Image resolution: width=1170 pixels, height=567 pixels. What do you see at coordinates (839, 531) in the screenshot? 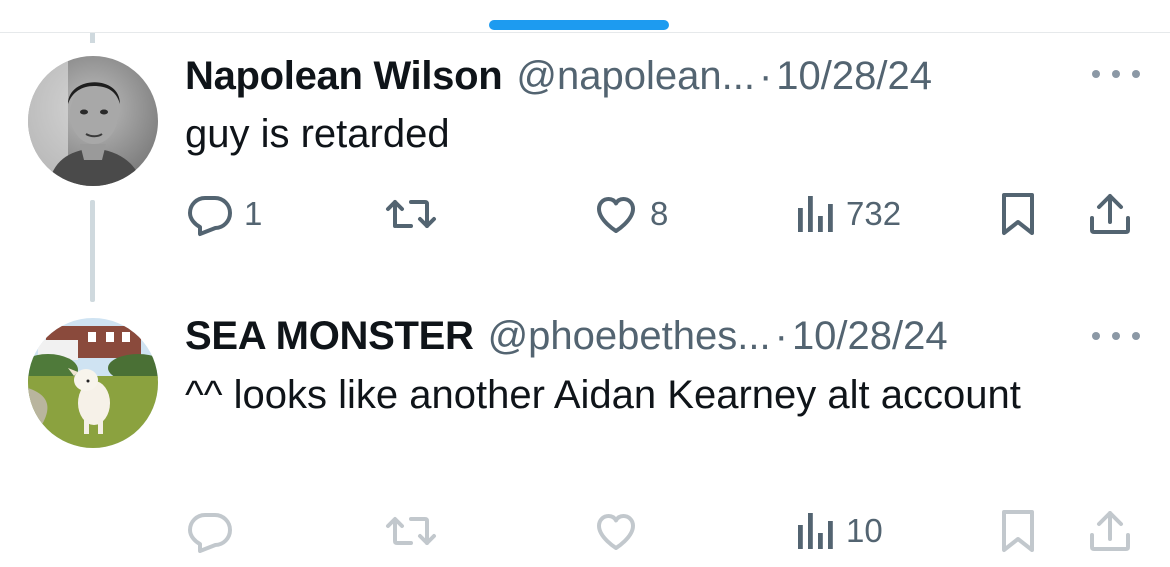
I see `views-button: 10` at bounding box center [839, 531].